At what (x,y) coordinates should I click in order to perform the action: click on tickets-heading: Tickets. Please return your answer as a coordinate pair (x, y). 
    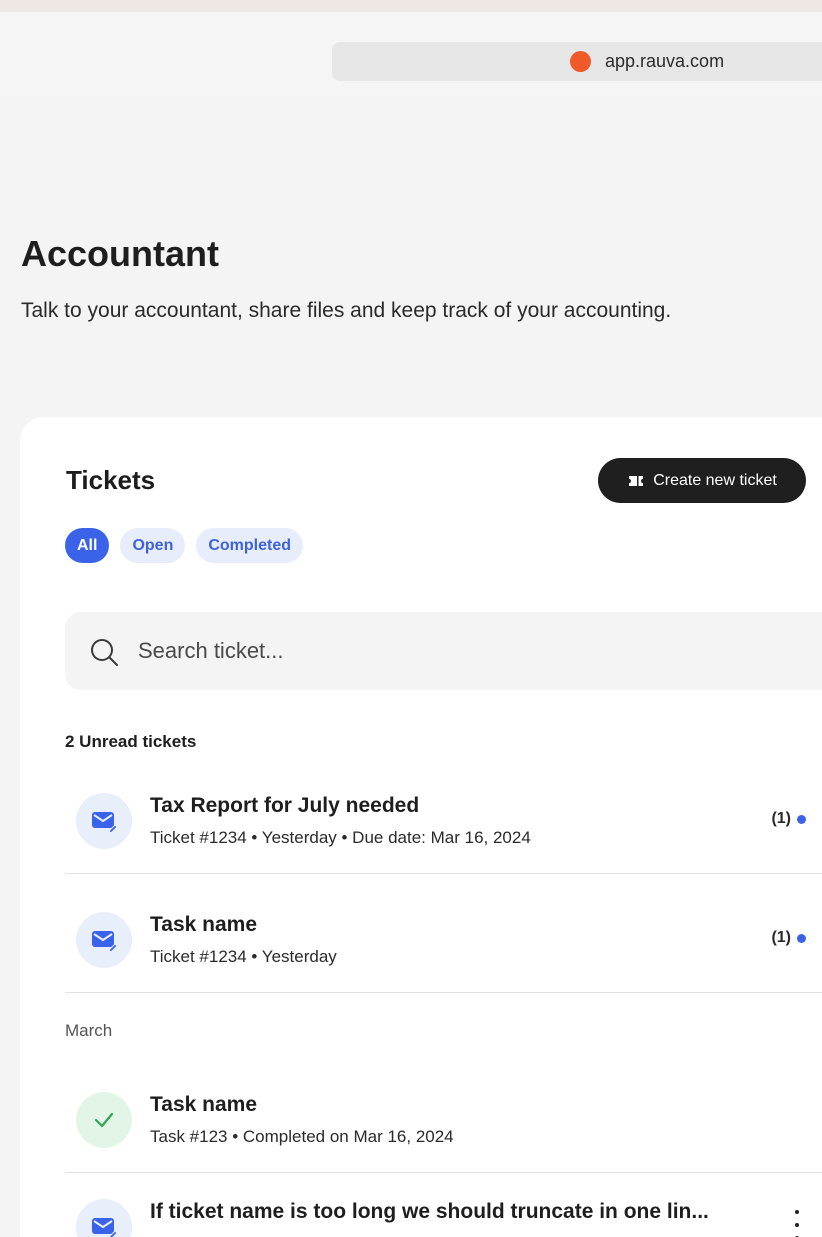
    Looking at the image, I should click on (111, 480).